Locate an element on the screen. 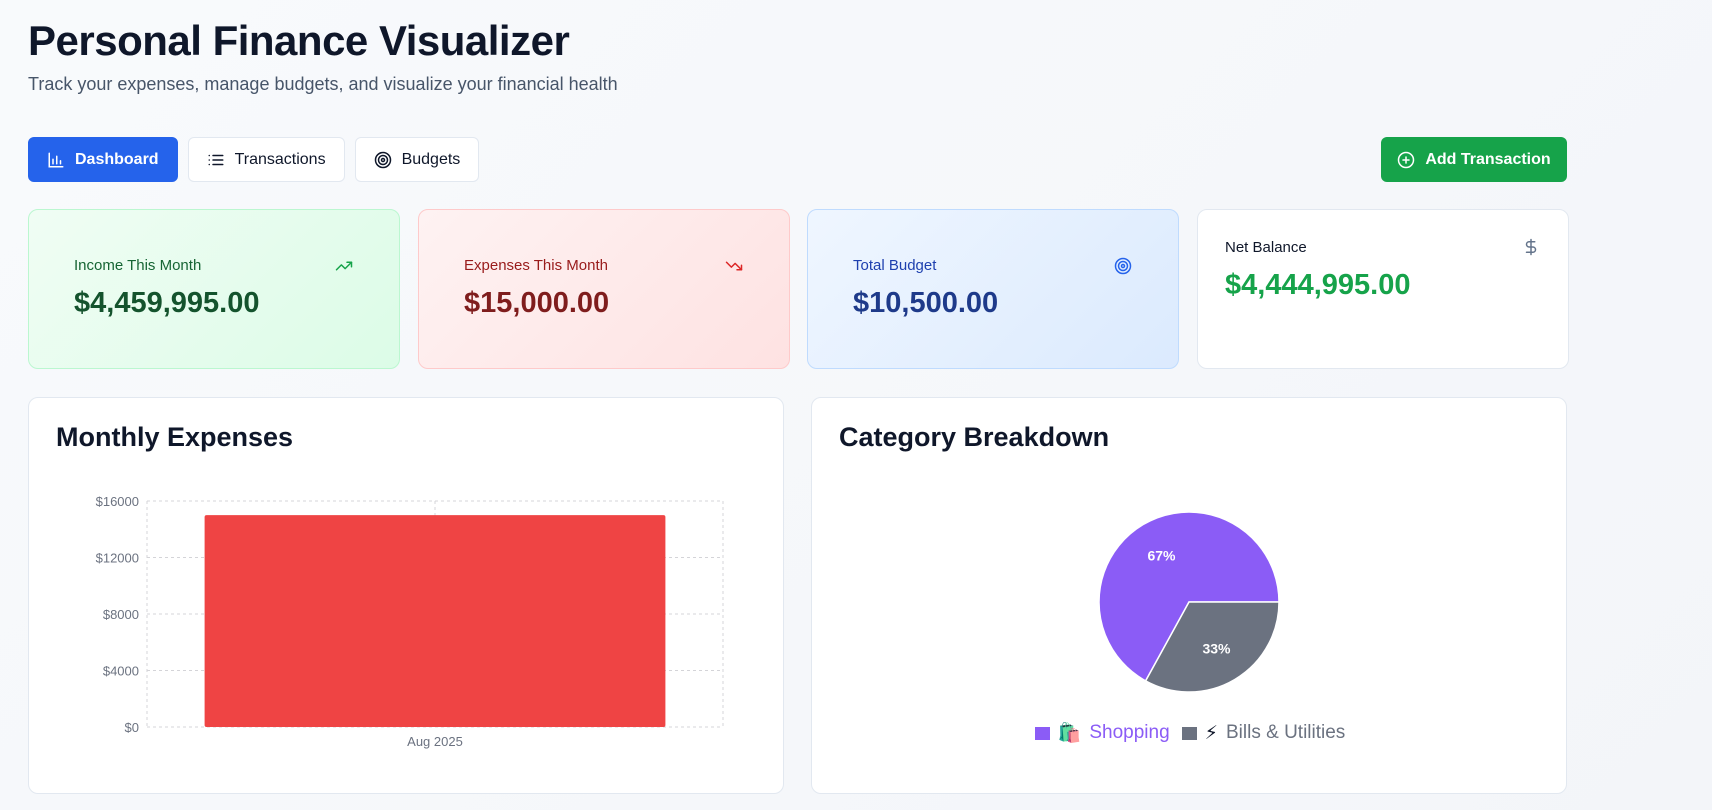 This screenshot has width=1712, height=810. expenses-label: Expenses This Month is located at coordinates (536, 265).